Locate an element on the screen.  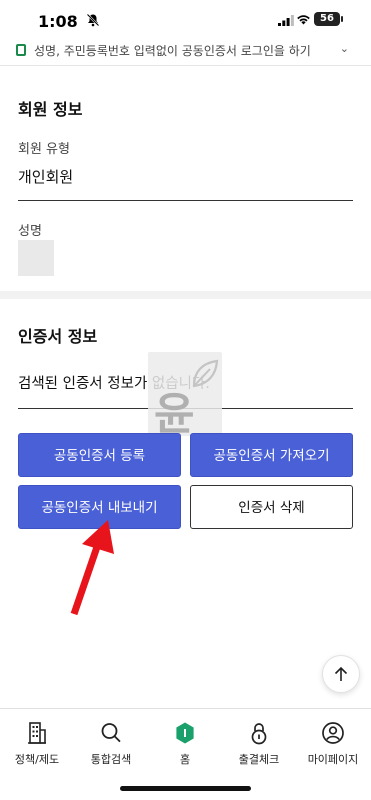
nav-item-attendance: 출결체크 is located at coordinates (259, 744).